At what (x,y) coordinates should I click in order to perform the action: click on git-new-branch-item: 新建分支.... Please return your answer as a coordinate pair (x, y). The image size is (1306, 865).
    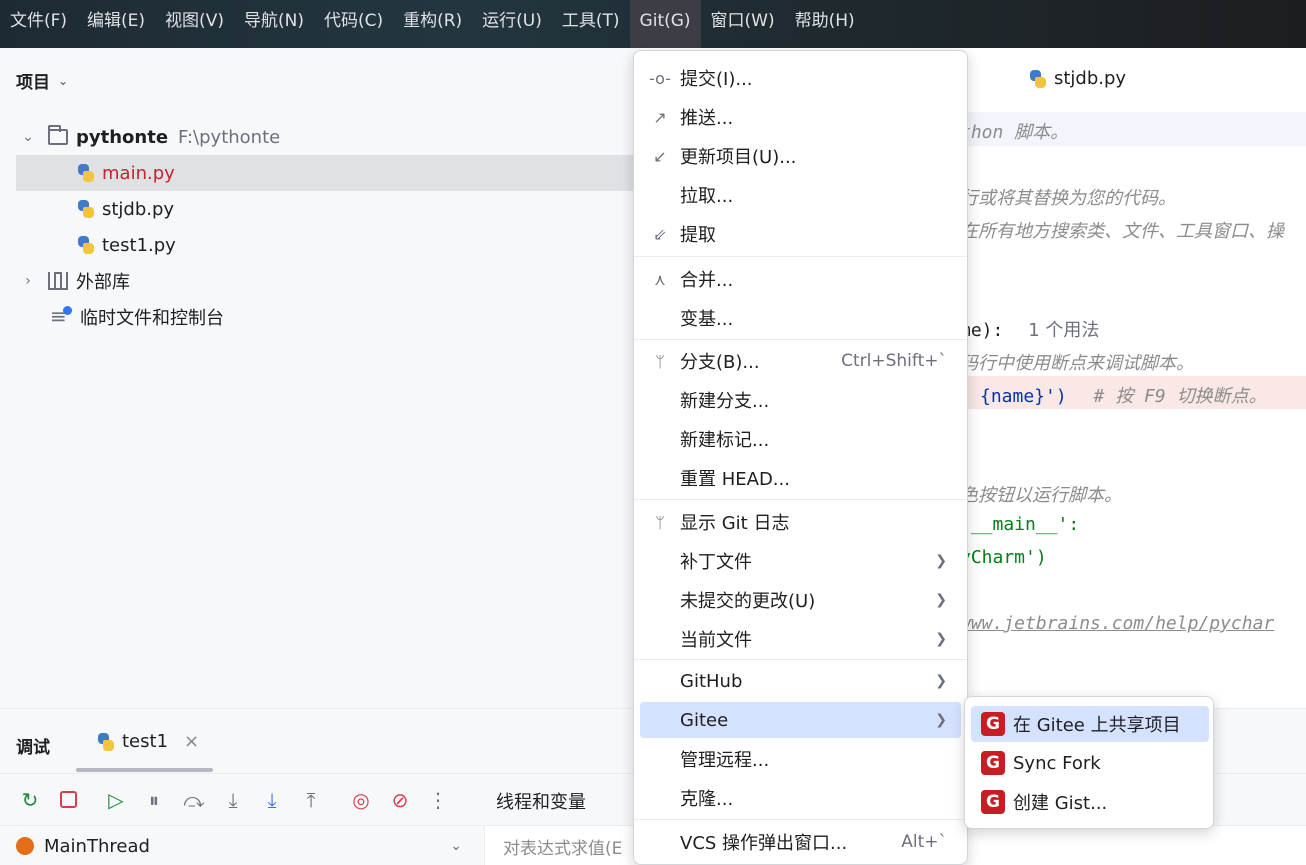
    Looking at the image, I should click on (800, 400).